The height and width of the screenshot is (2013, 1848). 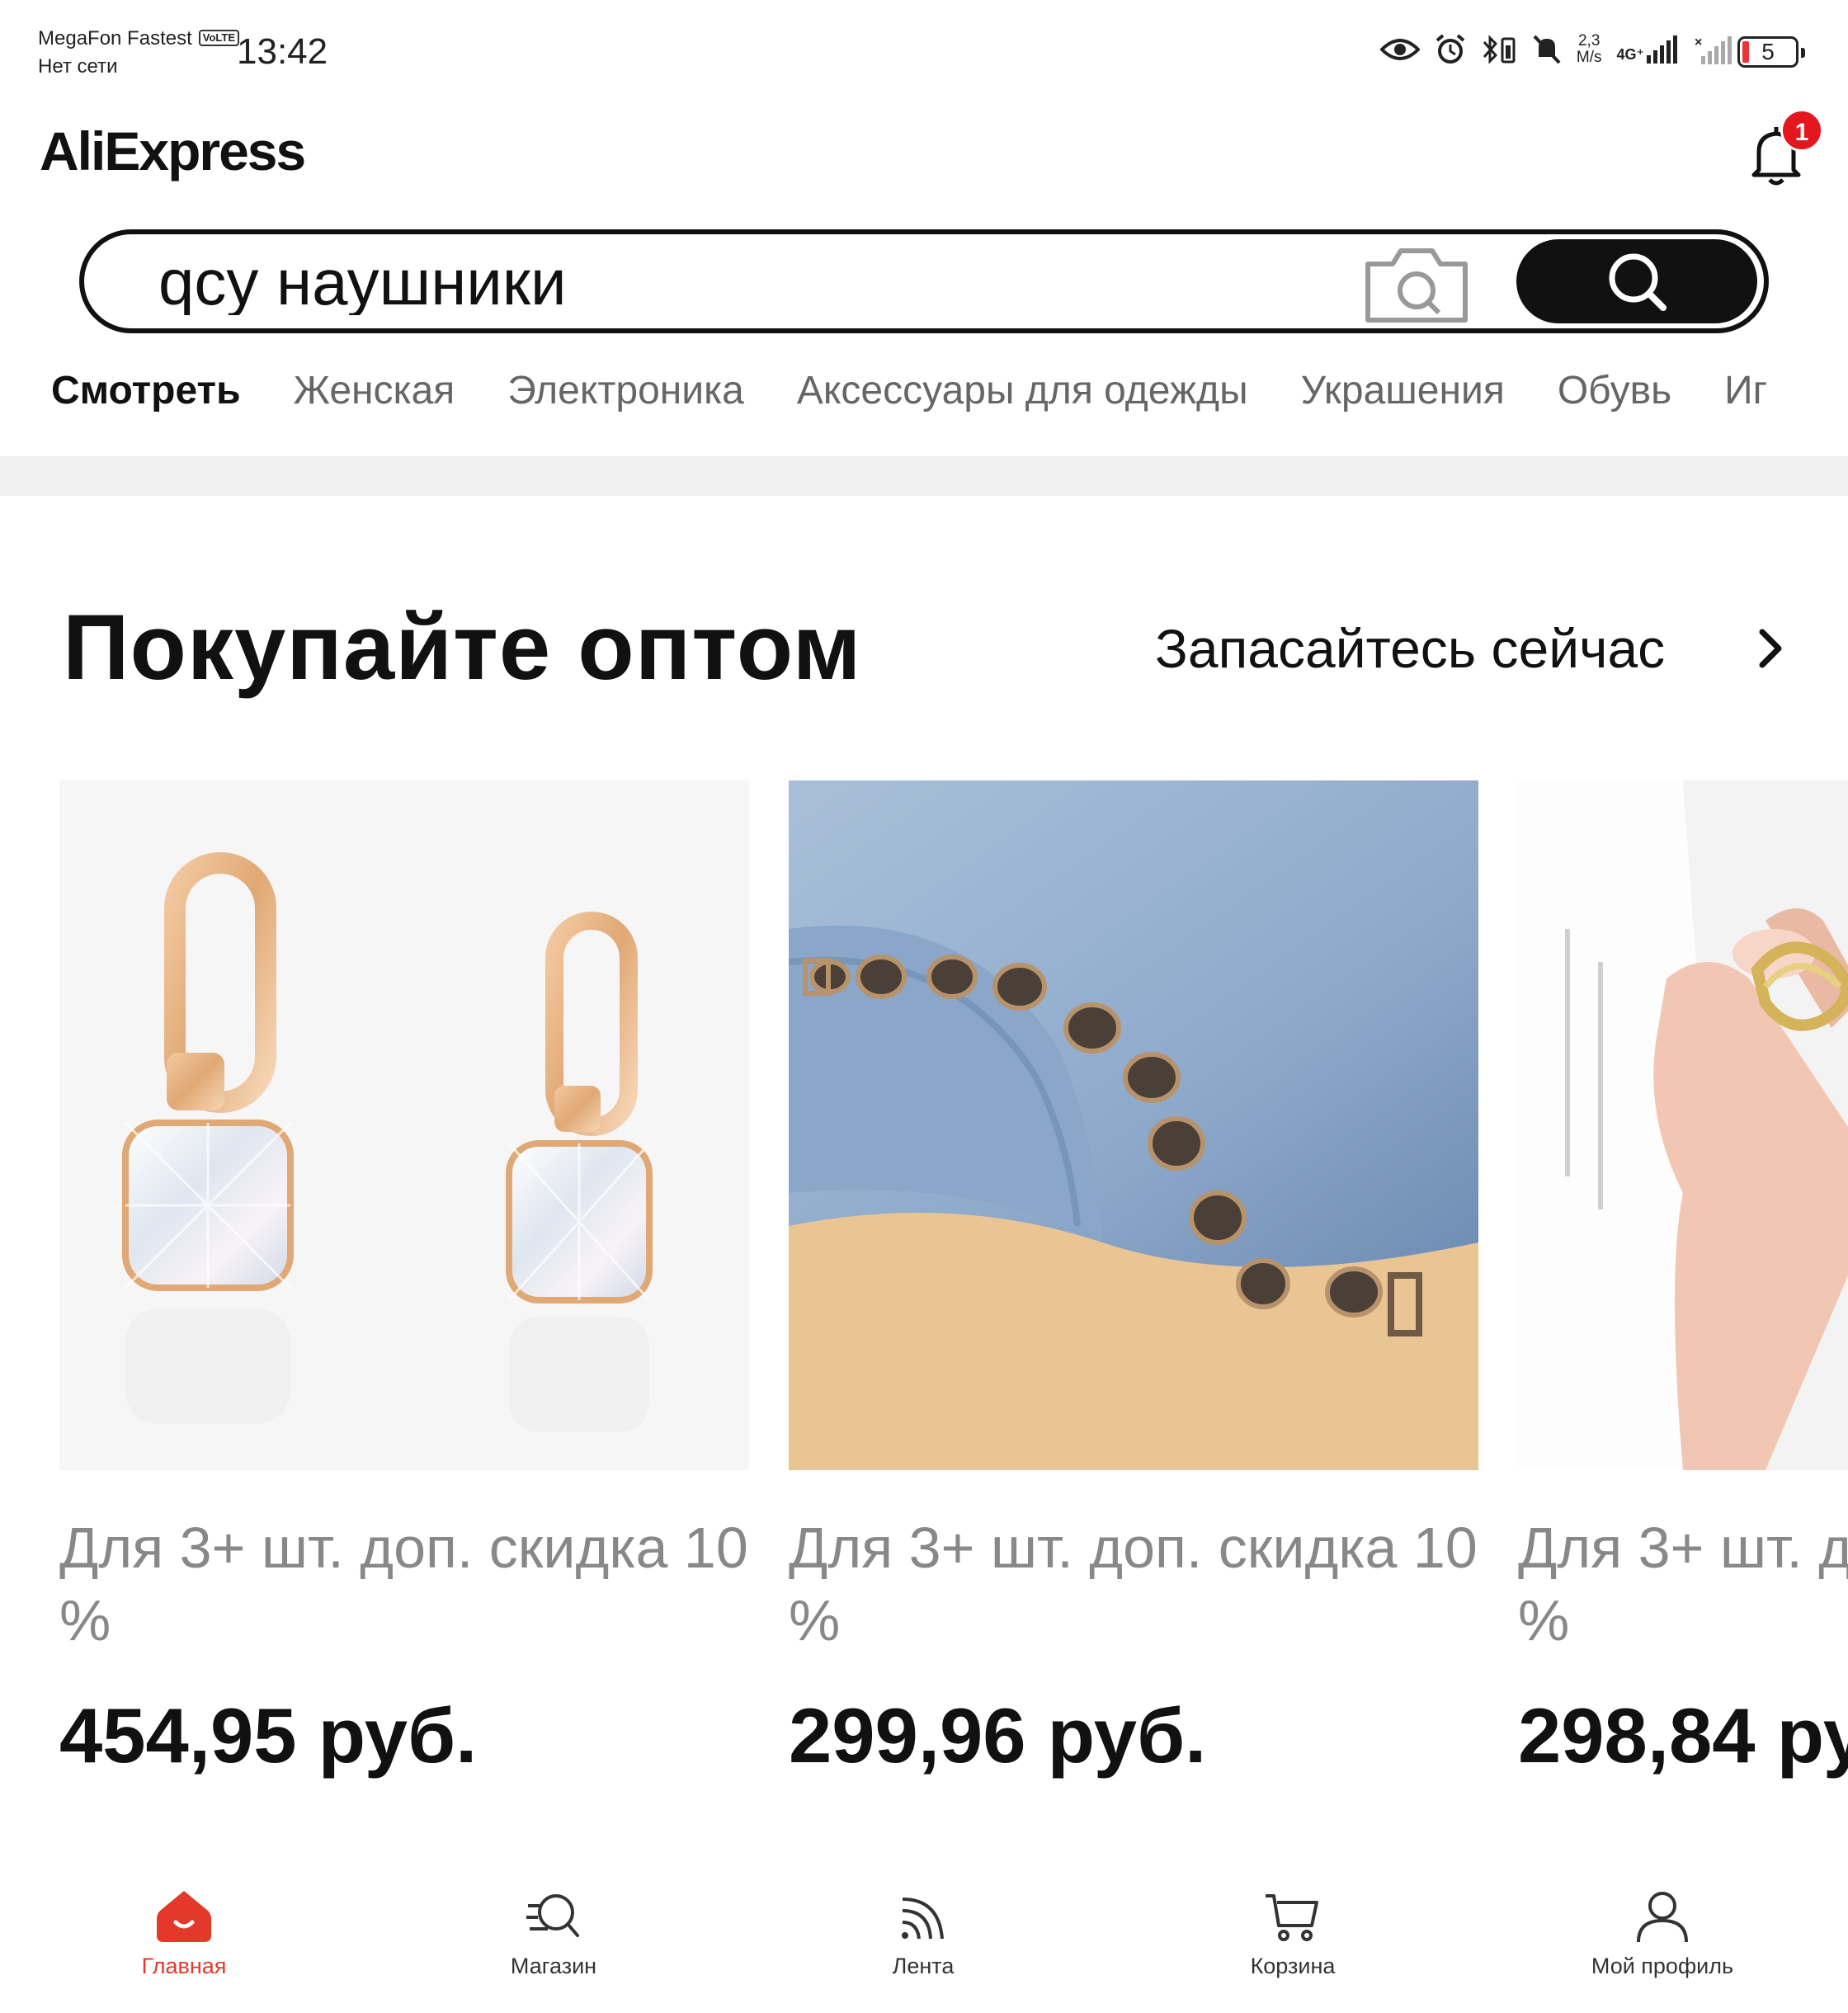 What do you see at coordinates (1771, 52) in the screenshot?
I see `battery-indicator: 5` at bounding box center [1771, 52].